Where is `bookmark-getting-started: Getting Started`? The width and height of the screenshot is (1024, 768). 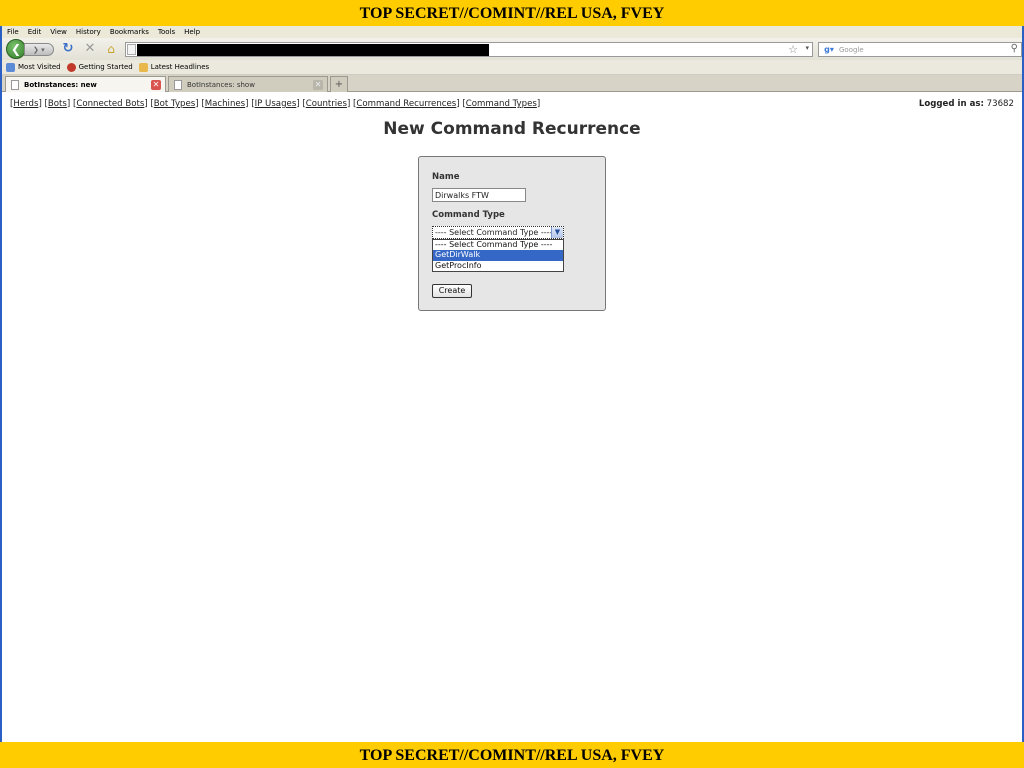
bookmark-getting-started: Getting Started is located at coordinates (99, 67).